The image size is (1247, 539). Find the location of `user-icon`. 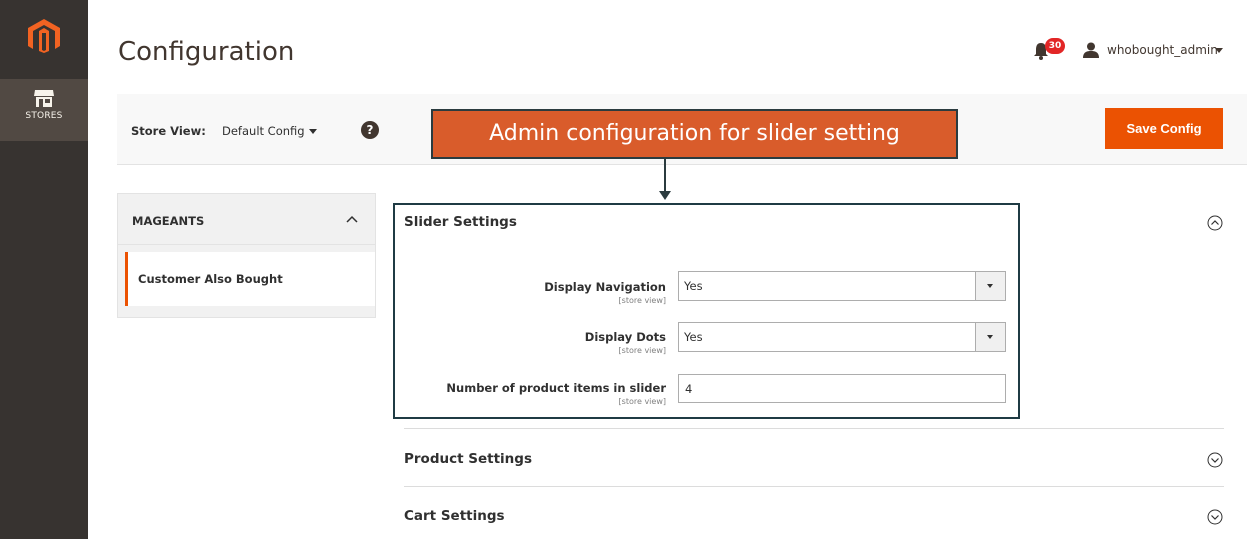

user-icon is located at coordinates (1091, 50).